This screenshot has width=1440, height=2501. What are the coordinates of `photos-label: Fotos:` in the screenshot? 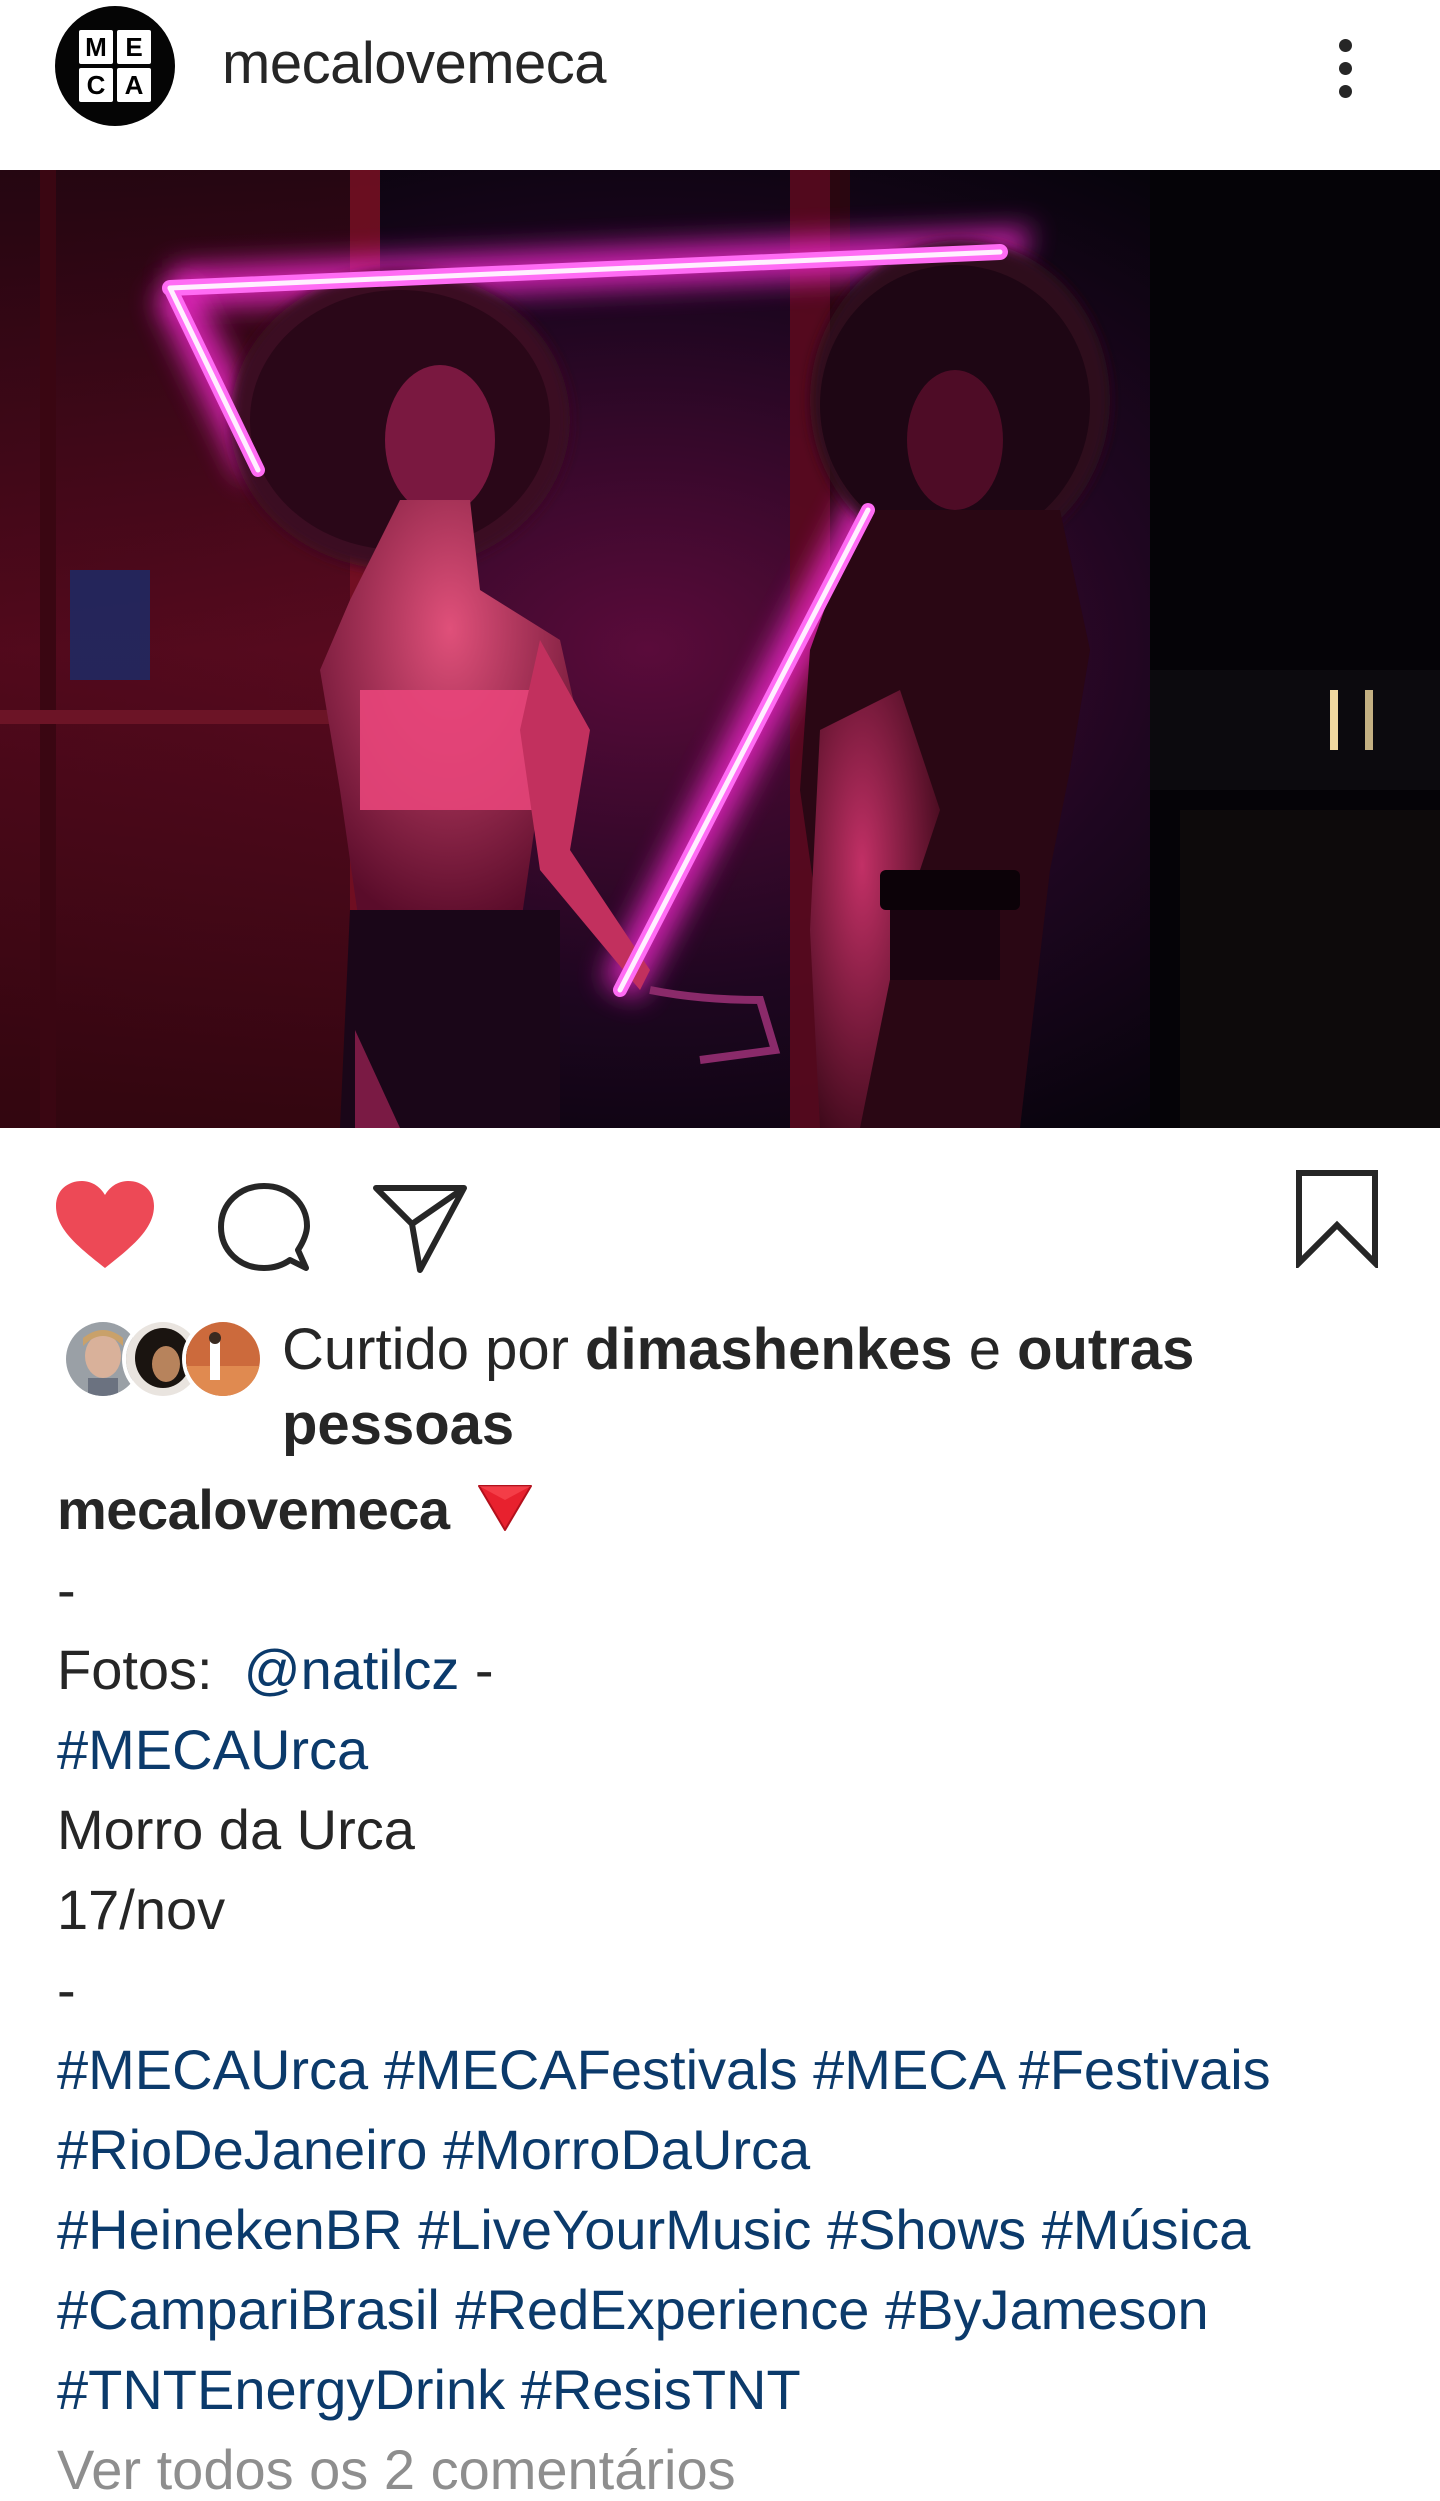 It's located at (135, 1669).